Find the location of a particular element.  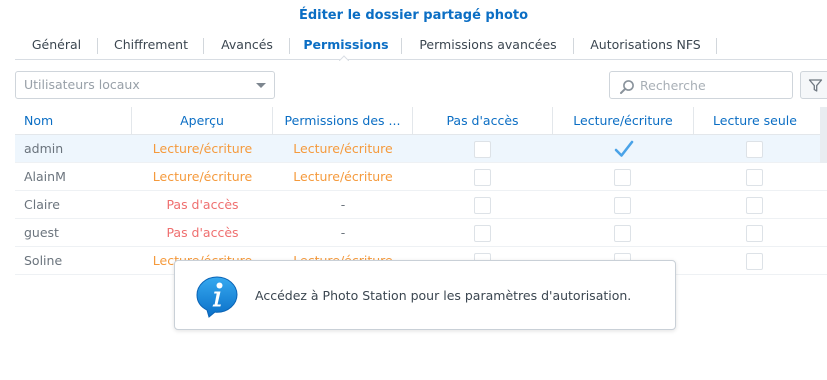

active-tab-indicator is located at coordinates (344, 58).